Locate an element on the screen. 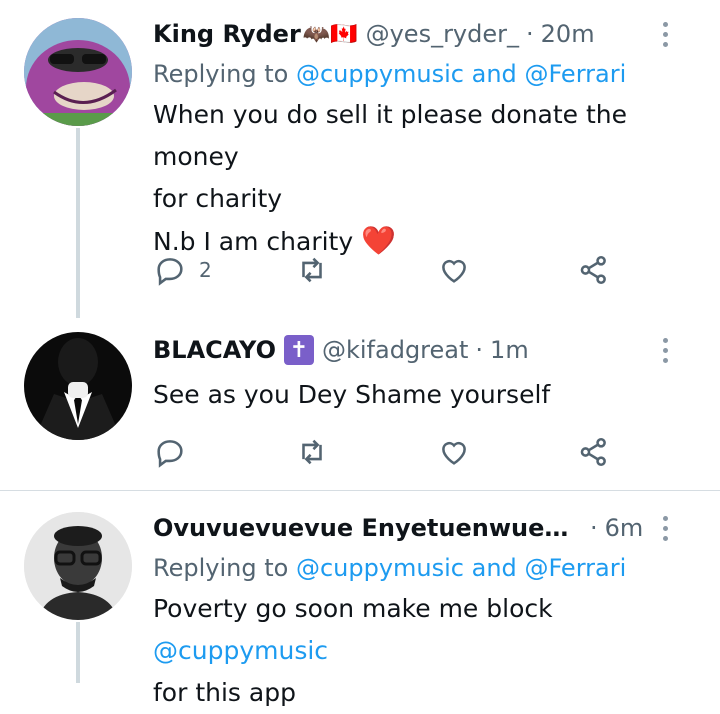  cross-emoji: ✝ is located at coordinates (298, 350).